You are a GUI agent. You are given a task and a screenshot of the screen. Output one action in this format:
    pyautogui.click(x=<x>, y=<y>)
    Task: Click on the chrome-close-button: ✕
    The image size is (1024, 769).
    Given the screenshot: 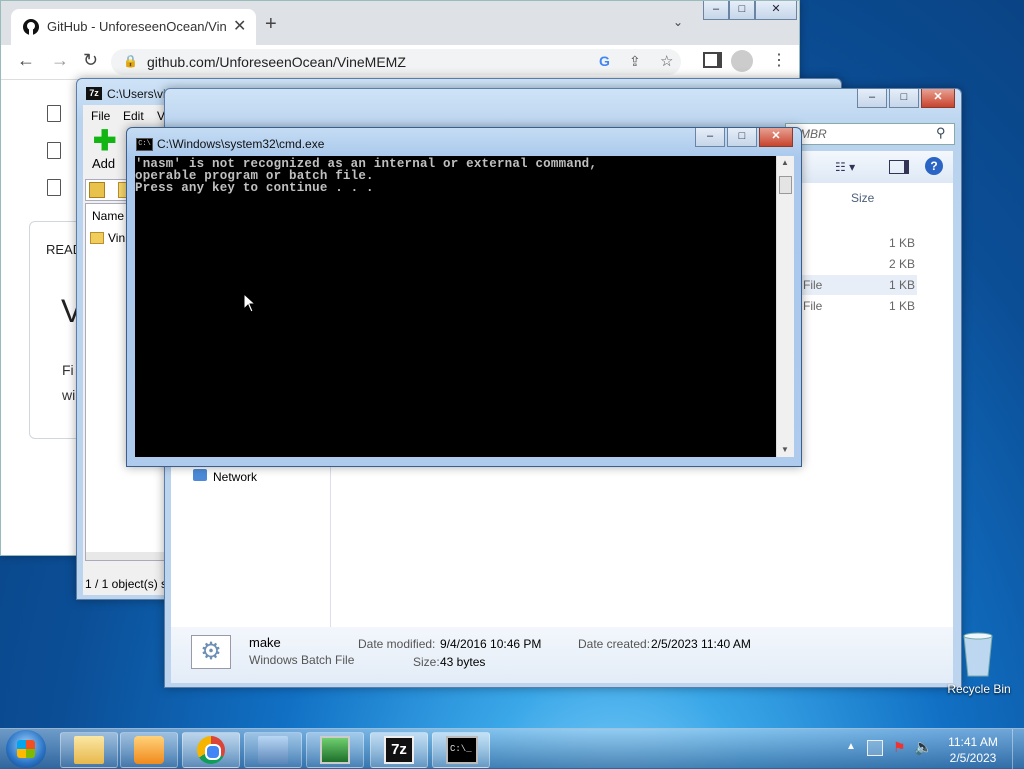 What is the action you would take?
    pyautogui.click(x=776, y=10)
    